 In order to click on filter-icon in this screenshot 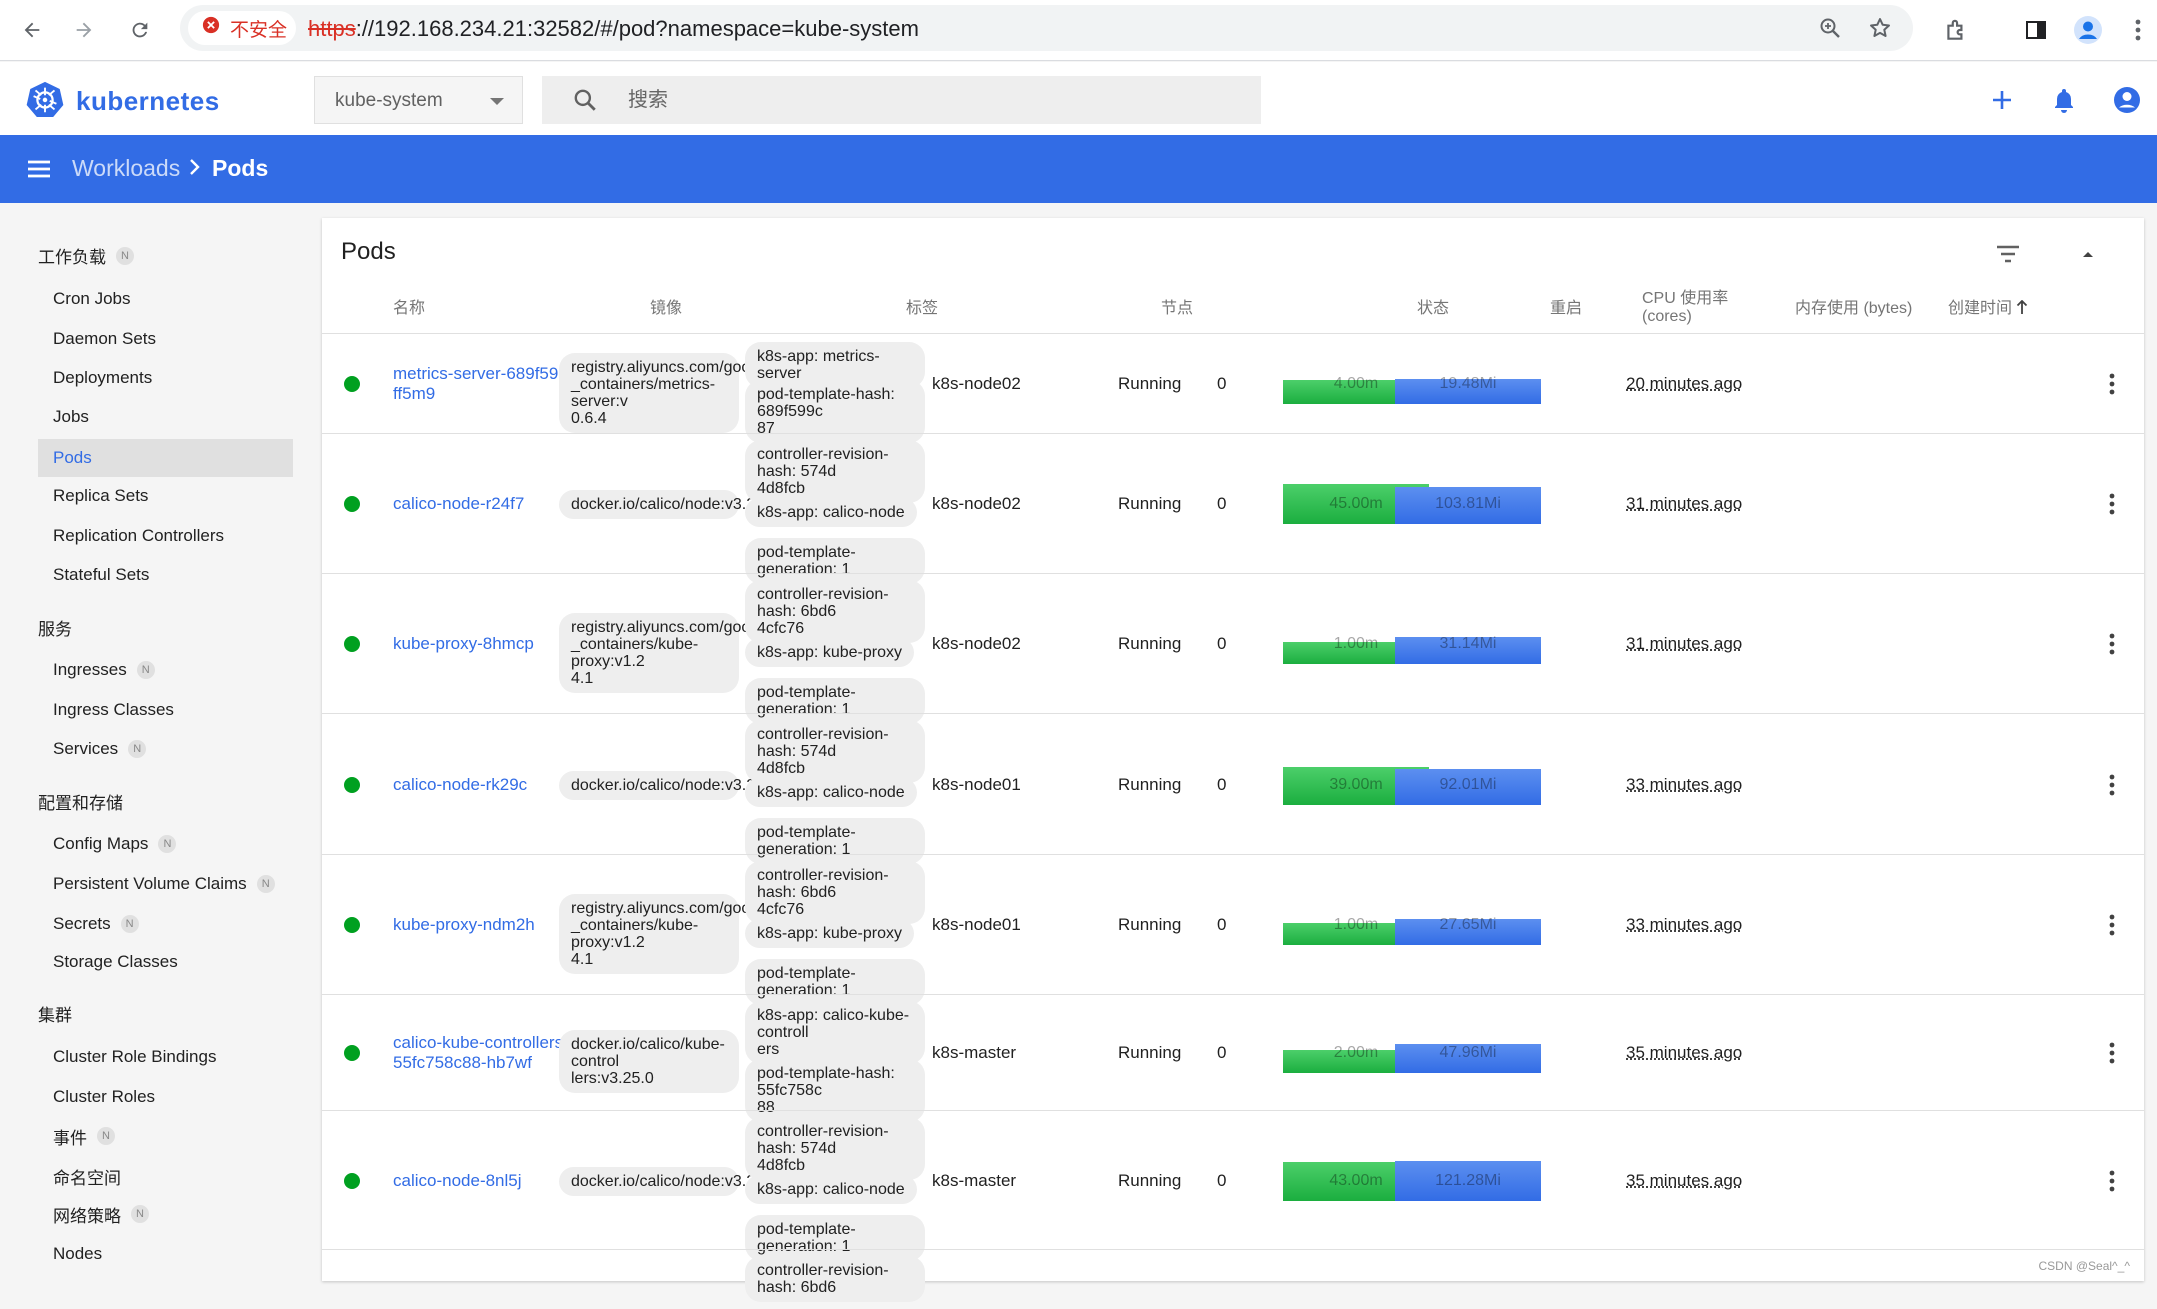, I will do `click(2008, 254)`.